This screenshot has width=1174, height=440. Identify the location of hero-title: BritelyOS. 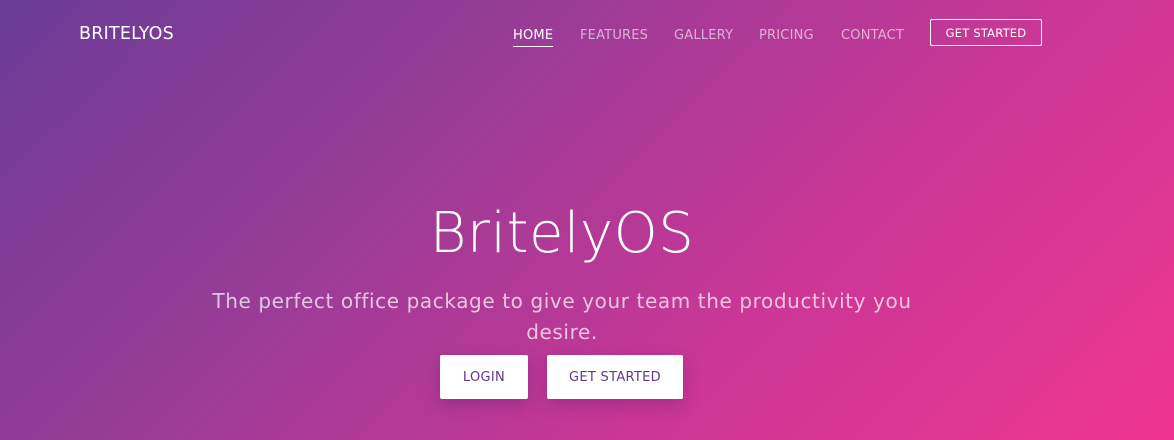
(562, 233).